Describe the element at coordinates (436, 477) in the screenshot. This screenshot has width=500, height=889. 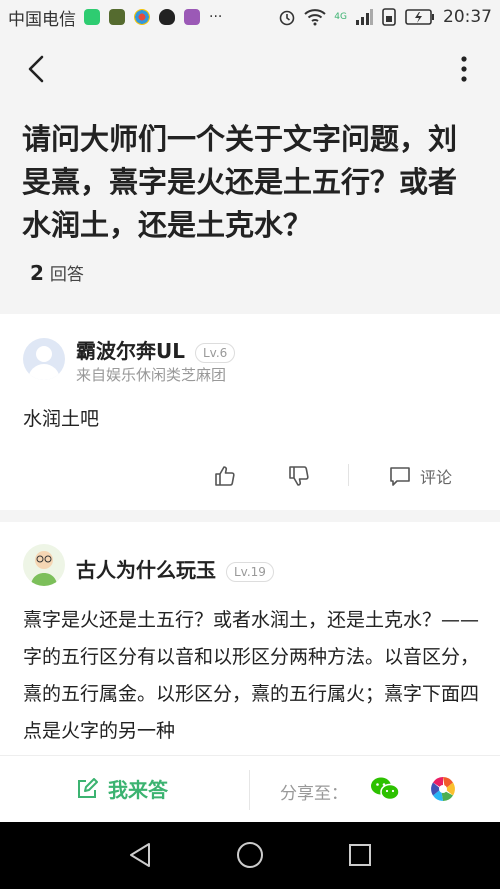
I see `comment-label: 评论` at that location.